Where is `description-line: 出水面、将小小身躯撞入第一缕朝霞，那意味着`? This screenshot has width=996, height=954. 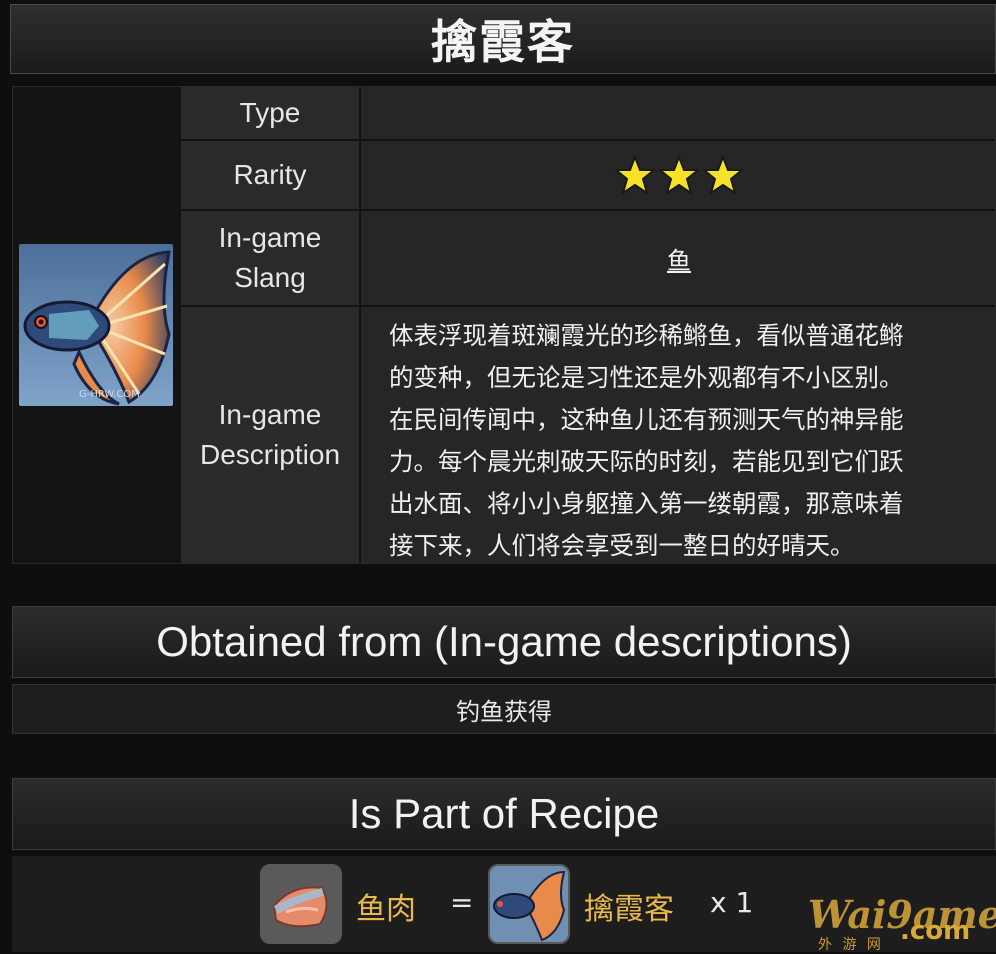
description-line: 出水面、将小小身躯撞入第一缕朝霞，那意味着 is located at coordinates (646, 503).